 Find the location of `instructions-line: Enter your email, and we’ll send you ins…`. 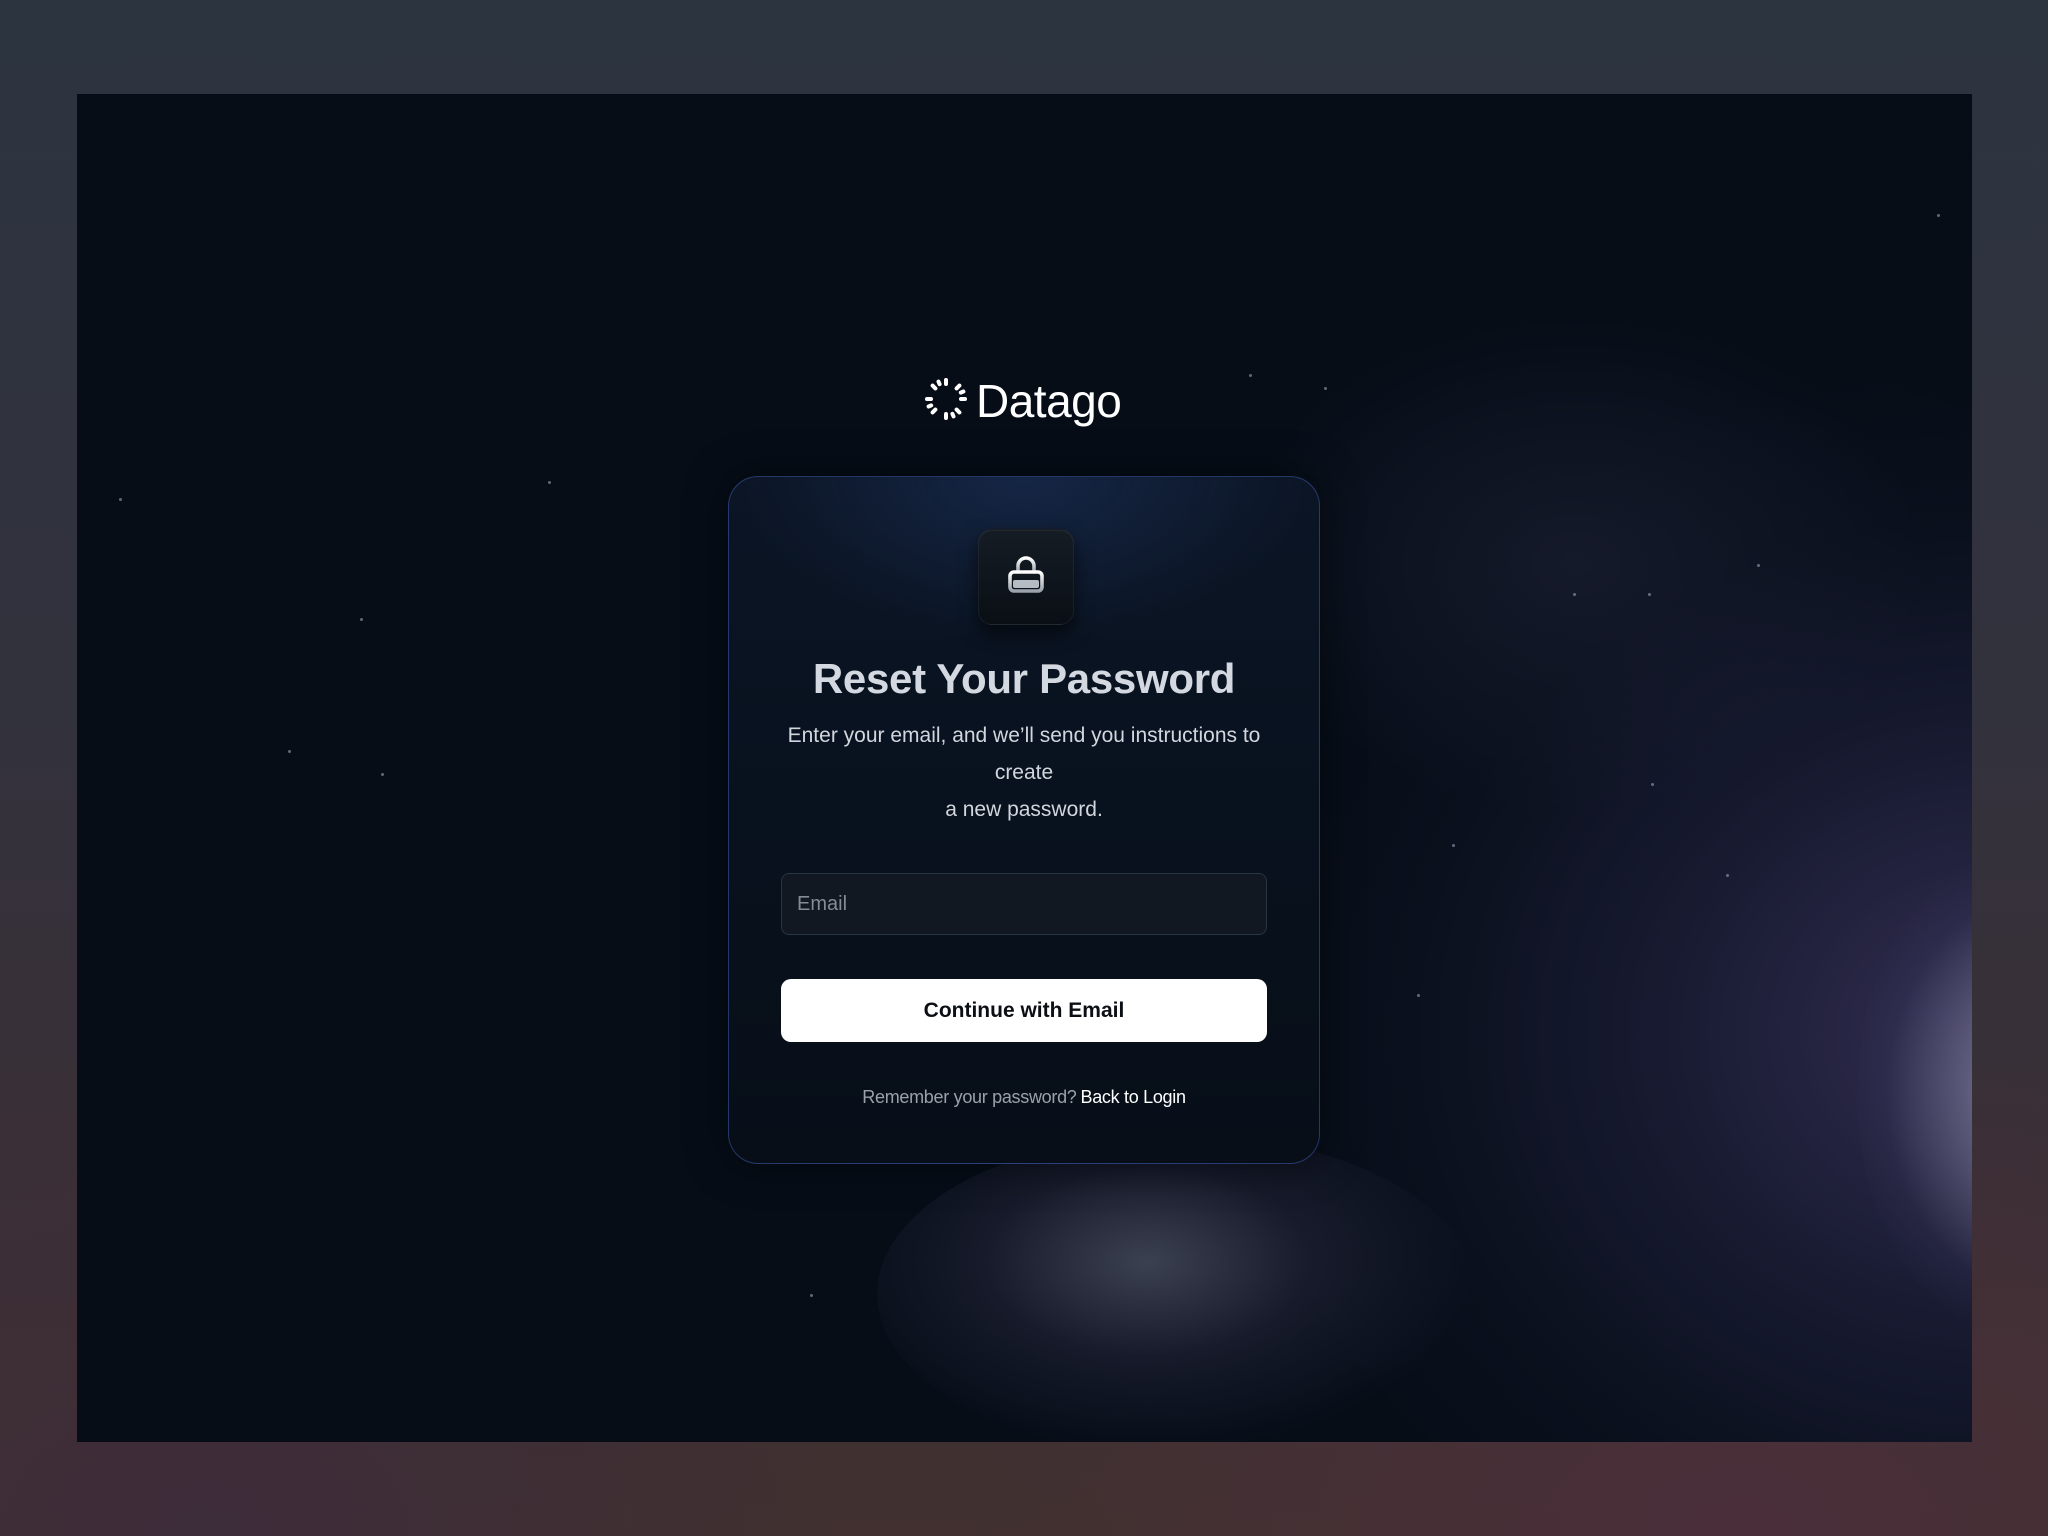

instructions-line: Enter your email, and we’ll send you ins… is located at coordinates (1024, 735).